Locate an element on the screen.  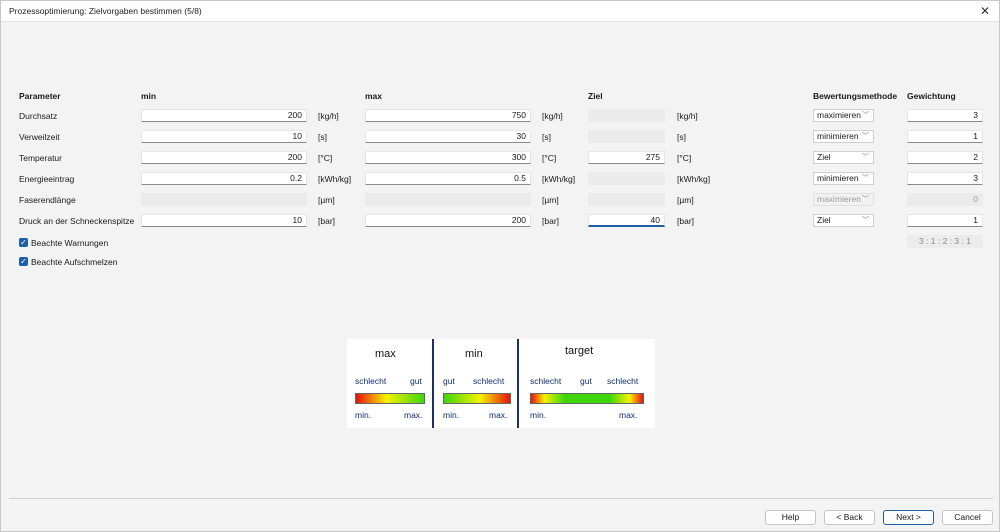
header-gewichtung: Gewichtung is located at coordinates (931, 96).